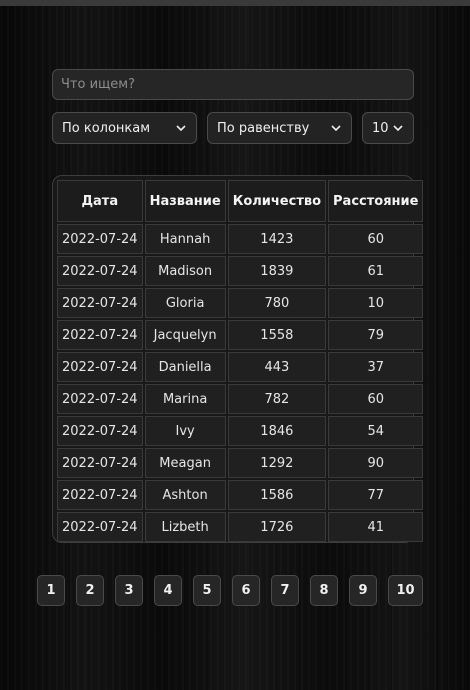  What do you see at coordinates (90, 590) in the screenshot?
I see `page-button-2: 2` at bounding box center [90, 590].